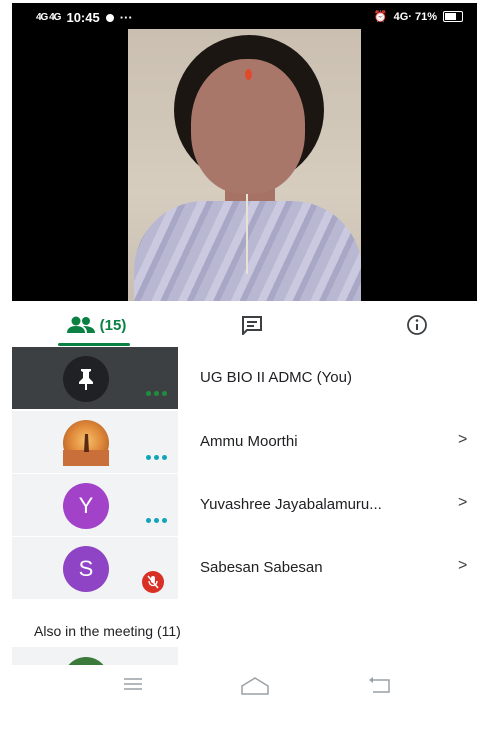  I want to click on sunset-photo-icon, so click(86, 450).